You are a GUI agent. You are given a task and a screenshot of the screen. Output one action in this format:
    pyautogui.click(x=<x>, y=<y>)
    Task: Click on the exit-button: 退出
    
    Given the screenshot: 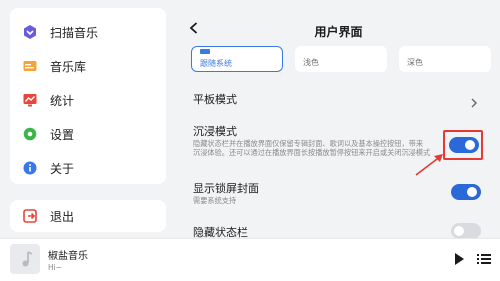 What is the action you would take?
    pyautogui.click(x=48, y=216)
    